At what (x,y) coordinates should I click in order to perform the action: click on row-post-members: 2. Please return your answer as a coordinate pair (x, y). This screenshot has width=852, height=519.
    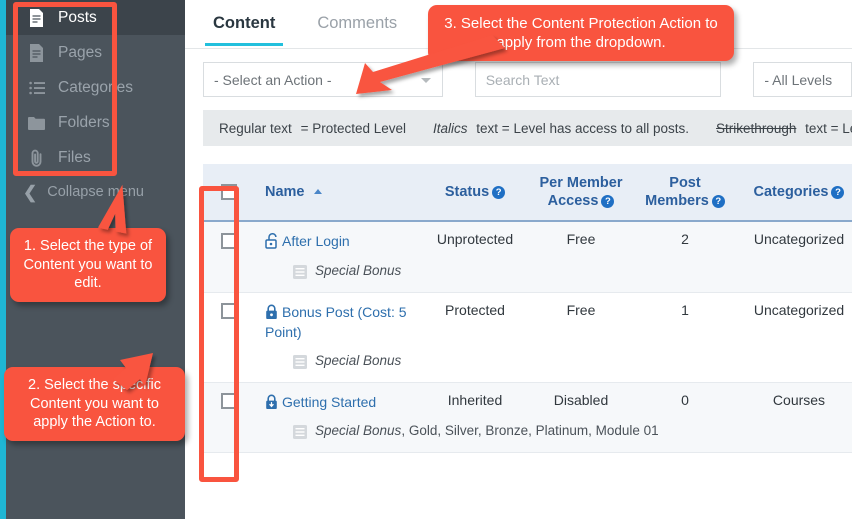
    Looking at the image, I should click on (685, 241).